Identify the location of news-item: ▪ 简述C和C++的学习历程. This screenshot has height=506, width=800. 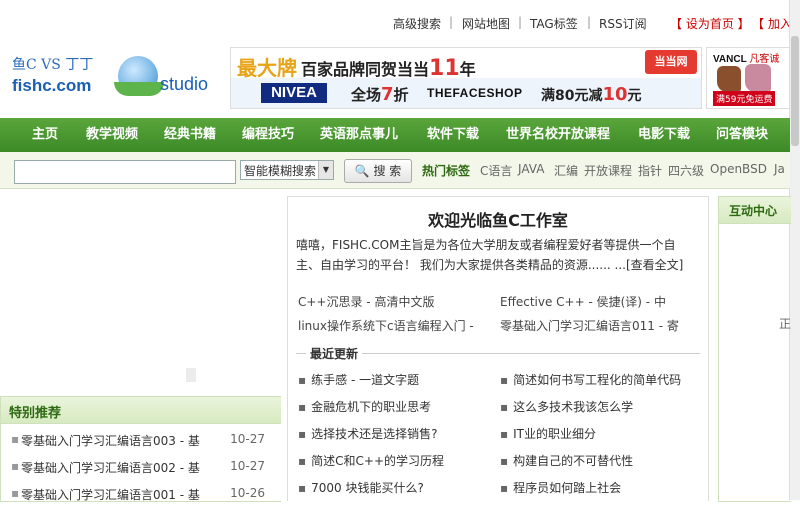
(371, 460).